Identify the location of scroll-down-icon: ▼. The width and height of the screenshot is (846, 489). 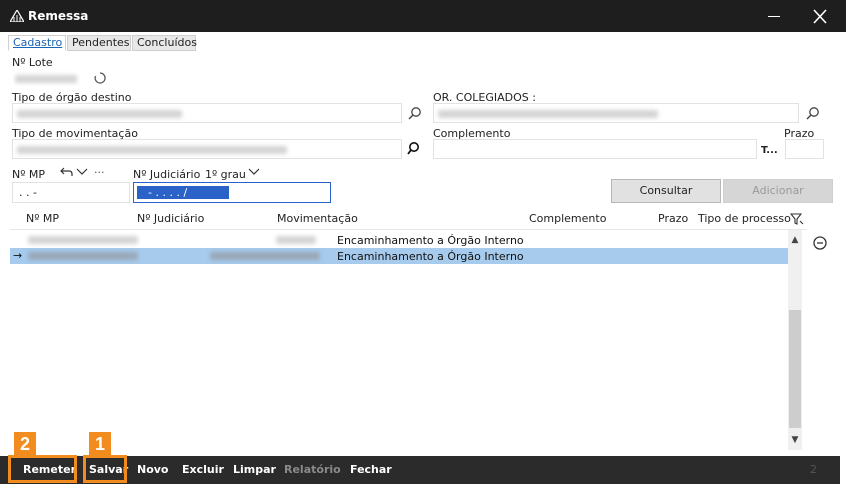
(795, 440).